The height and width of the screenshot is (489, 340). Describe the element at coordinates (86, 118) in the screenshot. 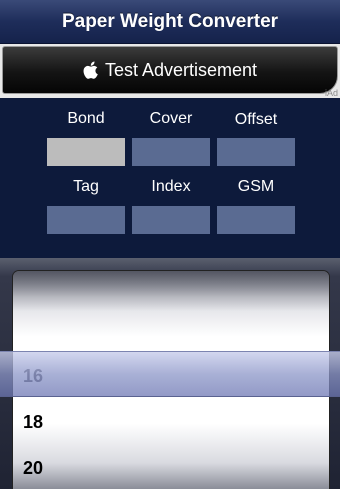

I see `bond-label: Bond` at that location.